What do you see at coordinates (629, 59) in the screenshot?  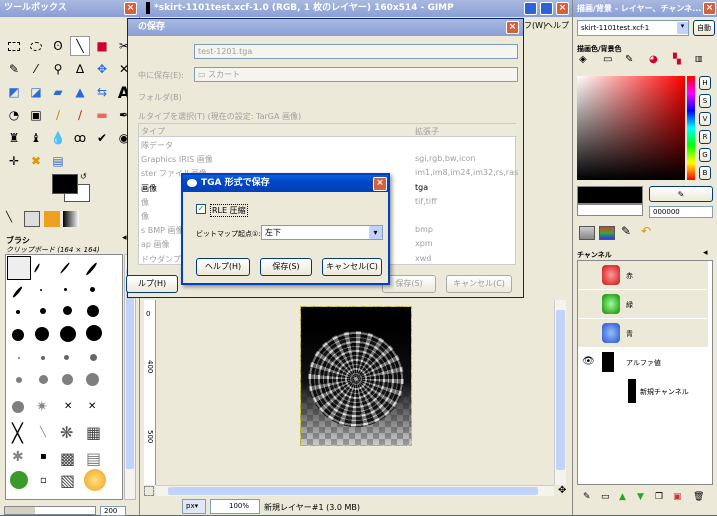 I see `pen-color-icon: ✎` at bounding box center [629, 59].